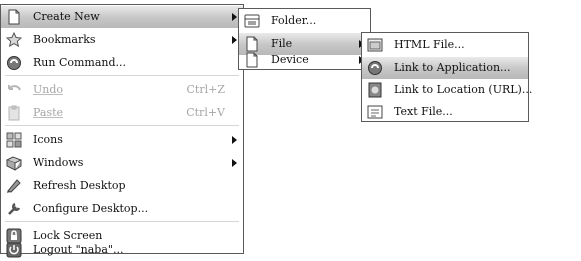 This screenshot has height=261, width=581. What do you see at coordinates (14, 88) in the screenshot?
I see `undo-icon` at bounding box center [14, 88].